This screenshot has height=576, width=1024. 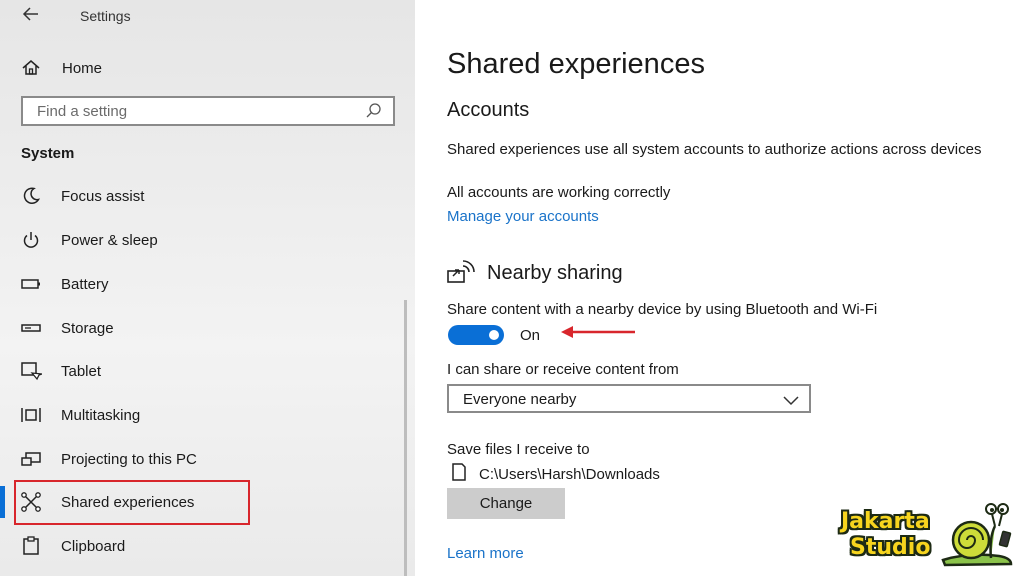 I want to click on projecting-icon, so click(x=31, y=459).